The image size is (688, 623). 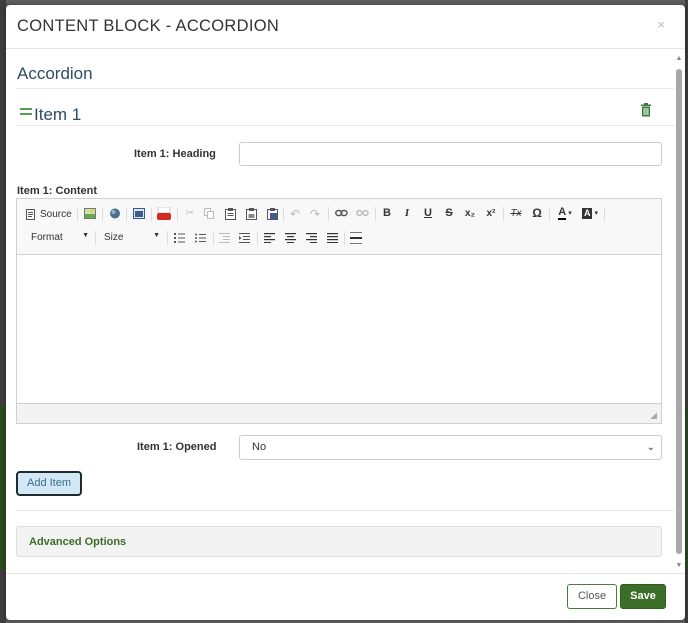 What do you see at coordinates (587, 213) in the screenshot?
I see `bg-color-glyph: A` at bounding box center [587, 213].